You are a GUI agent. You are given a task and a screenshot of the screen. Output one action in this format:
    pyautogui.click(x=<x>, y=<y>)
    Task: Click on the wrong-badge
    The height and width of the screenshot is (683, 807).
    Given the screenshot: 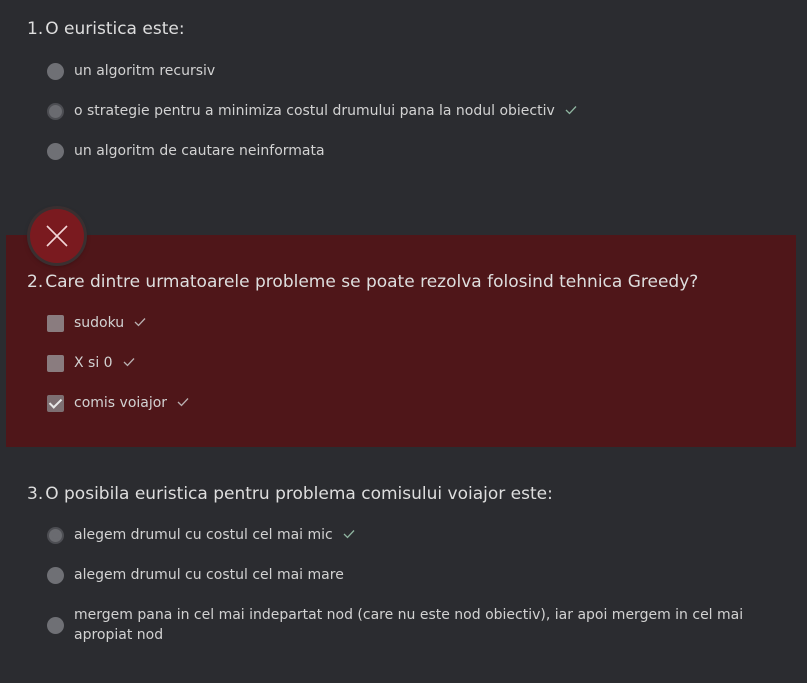 What is the action you would take?
    pyautogui.click(x=57, y=236)
    